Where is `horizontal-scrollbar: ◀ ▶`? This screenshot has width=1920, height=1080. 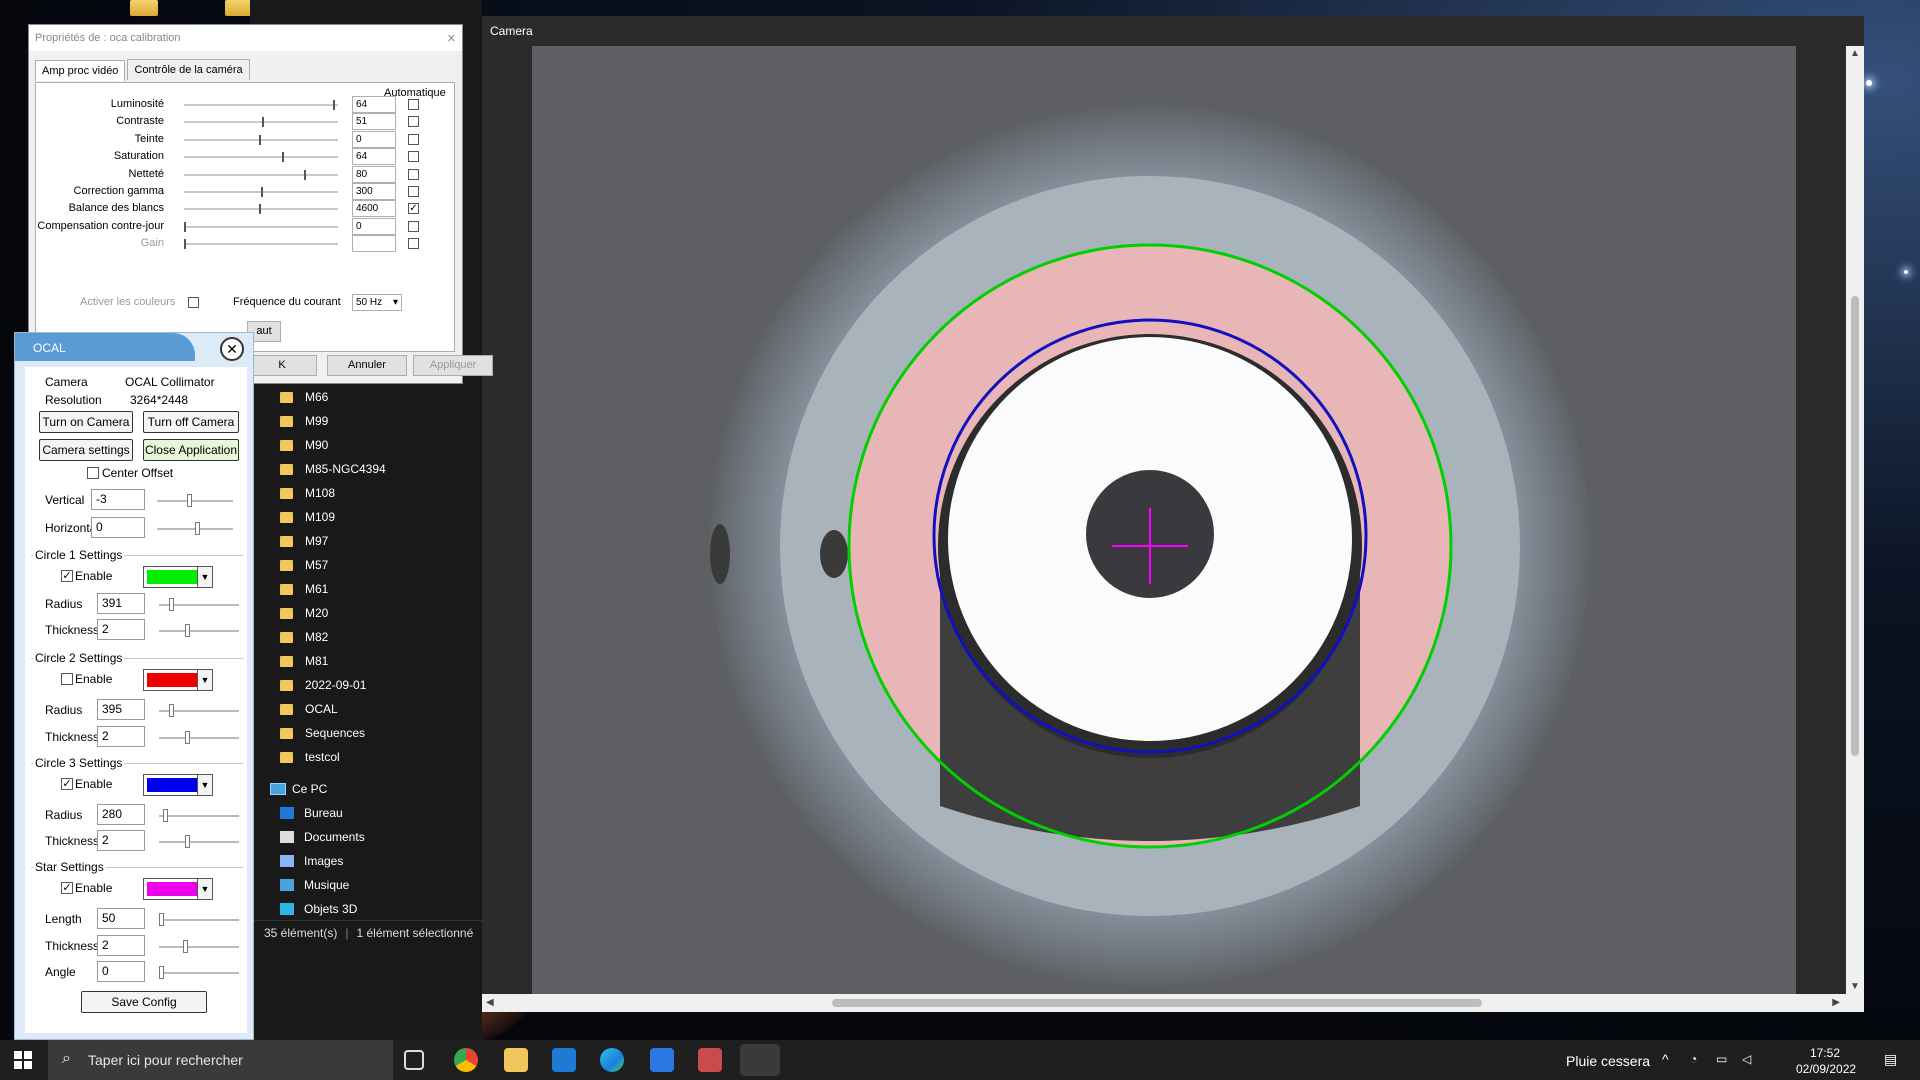 horizontal-scrollbar: ◀ ▶ is located at coordinates (1173, 1003).